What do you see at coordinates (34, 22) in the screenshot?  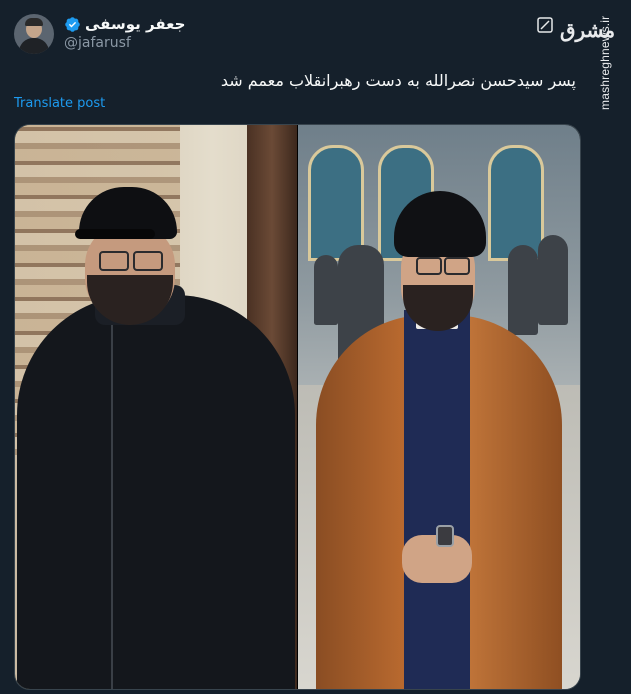 I see `avatar-hair-shape` at bounding box center [34, 22].